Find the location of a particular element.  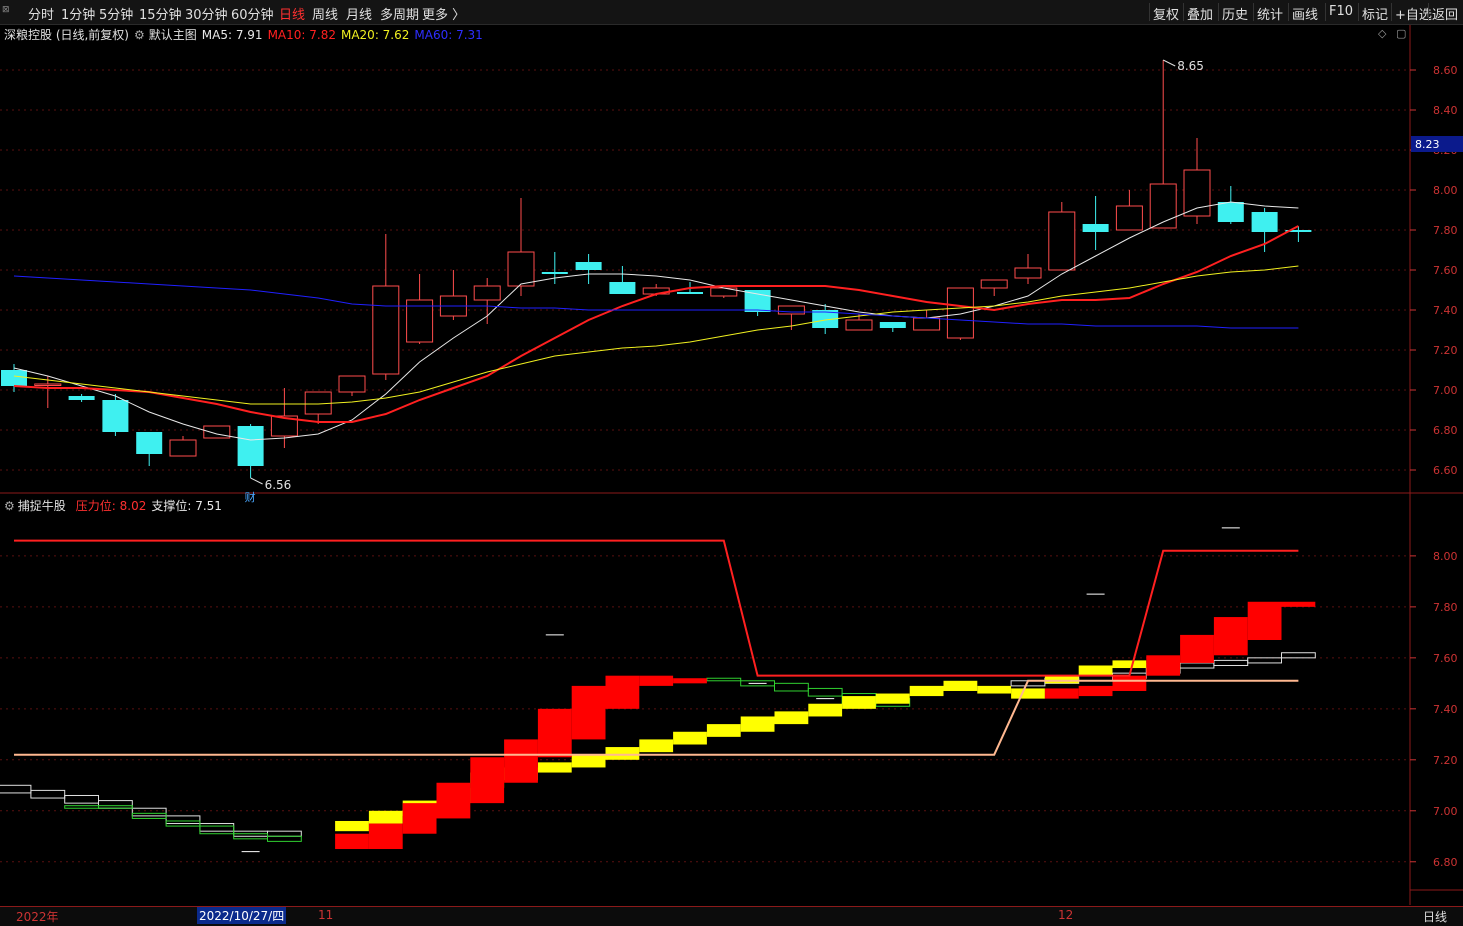

ma60-line is located at coordinates (656, 302).